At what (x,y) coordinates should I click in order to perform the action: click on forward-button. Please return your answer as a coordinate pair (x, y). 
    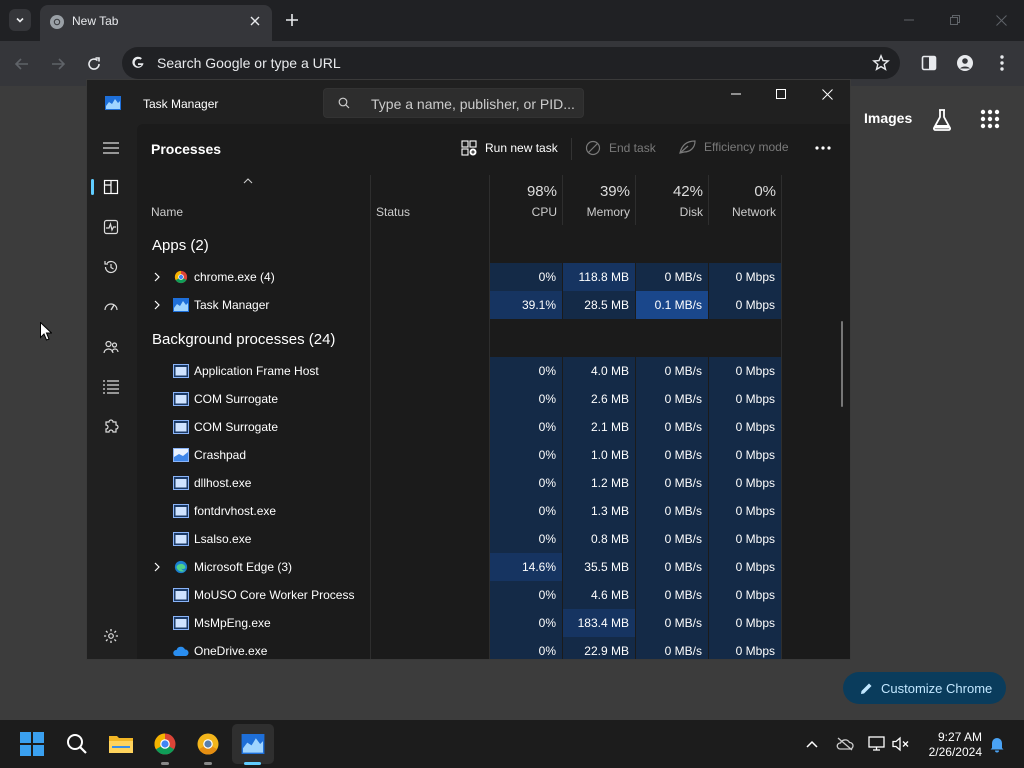
    Looking at the image, I should click on (58, 64).